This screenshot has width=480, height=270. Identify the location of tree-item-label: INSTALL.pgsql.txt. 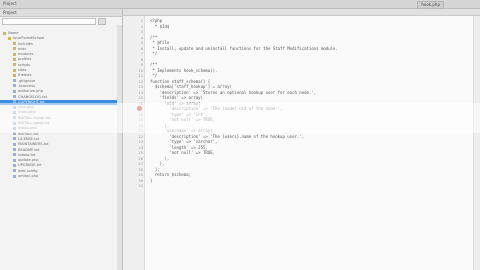
(34, 123).